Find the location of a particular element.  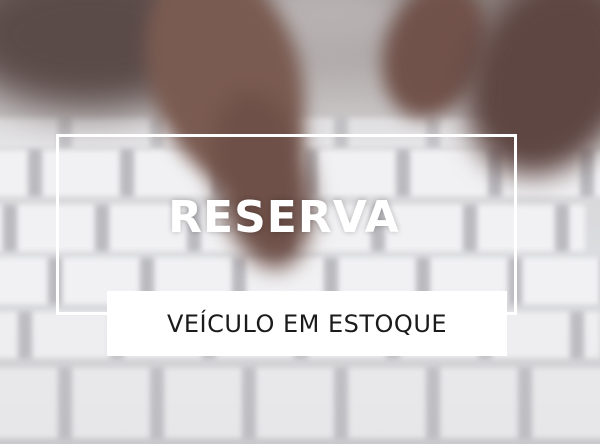

overlay-title: RESERVA is located at coordinates (284, 217).